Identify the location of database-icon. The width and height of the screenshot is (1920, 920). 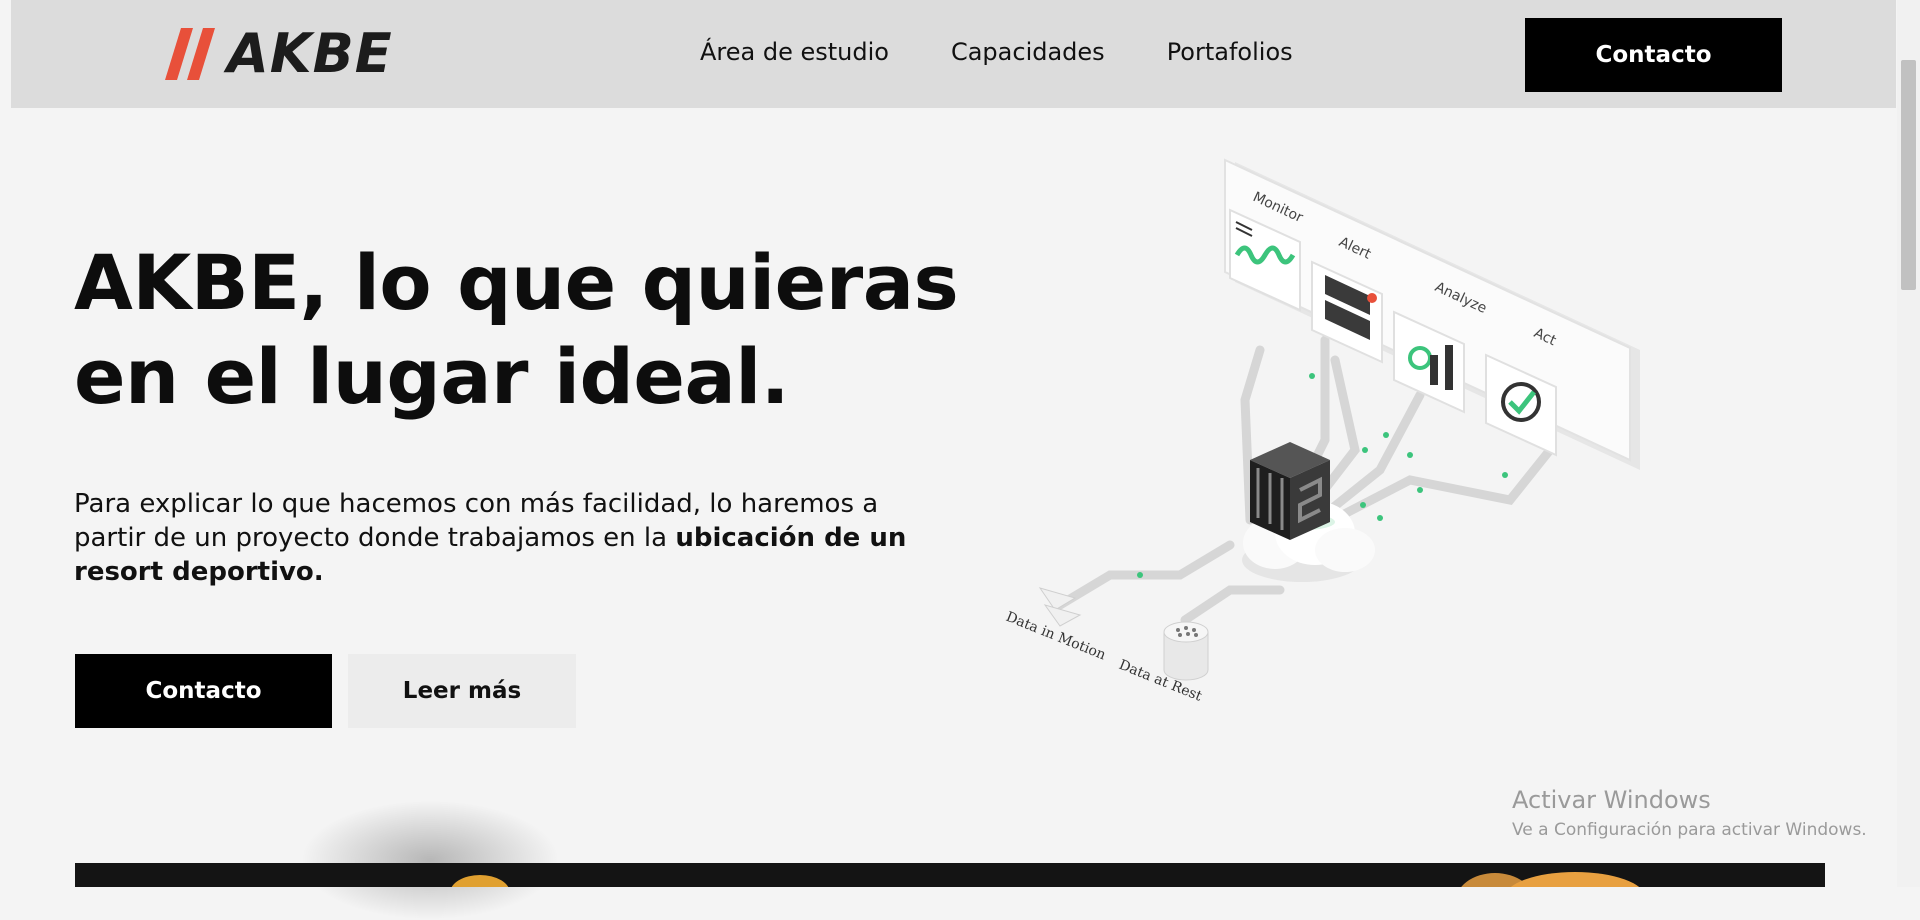
(1186, 651).